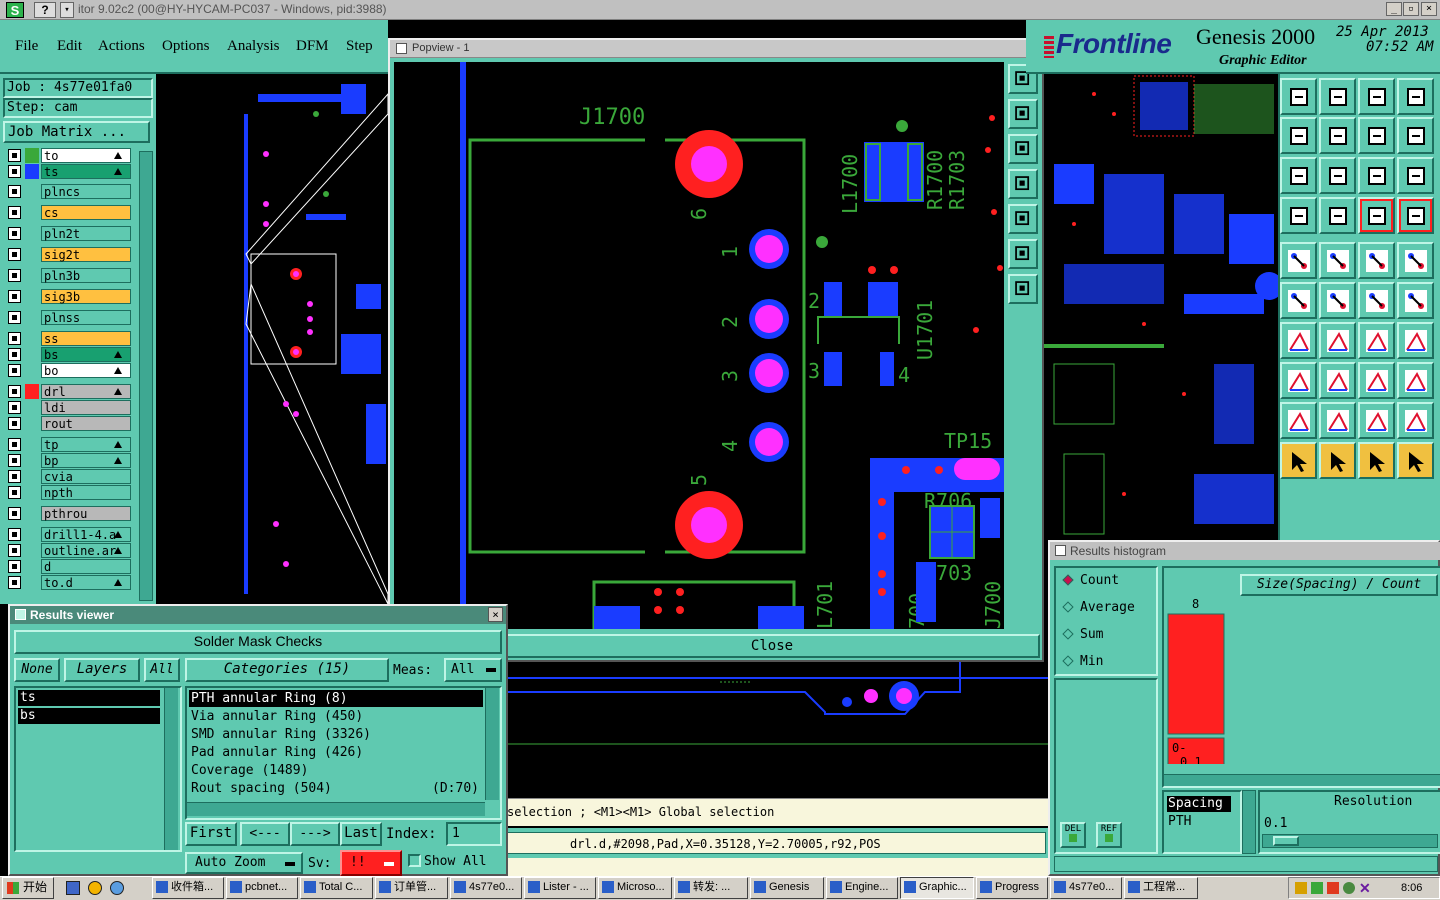 The width and height of the screenshot is (1440, 900). What do you see at coordinates (86, 338) in the screenshot?
I see `layer-name: ss` at bounding box center [86, 338].